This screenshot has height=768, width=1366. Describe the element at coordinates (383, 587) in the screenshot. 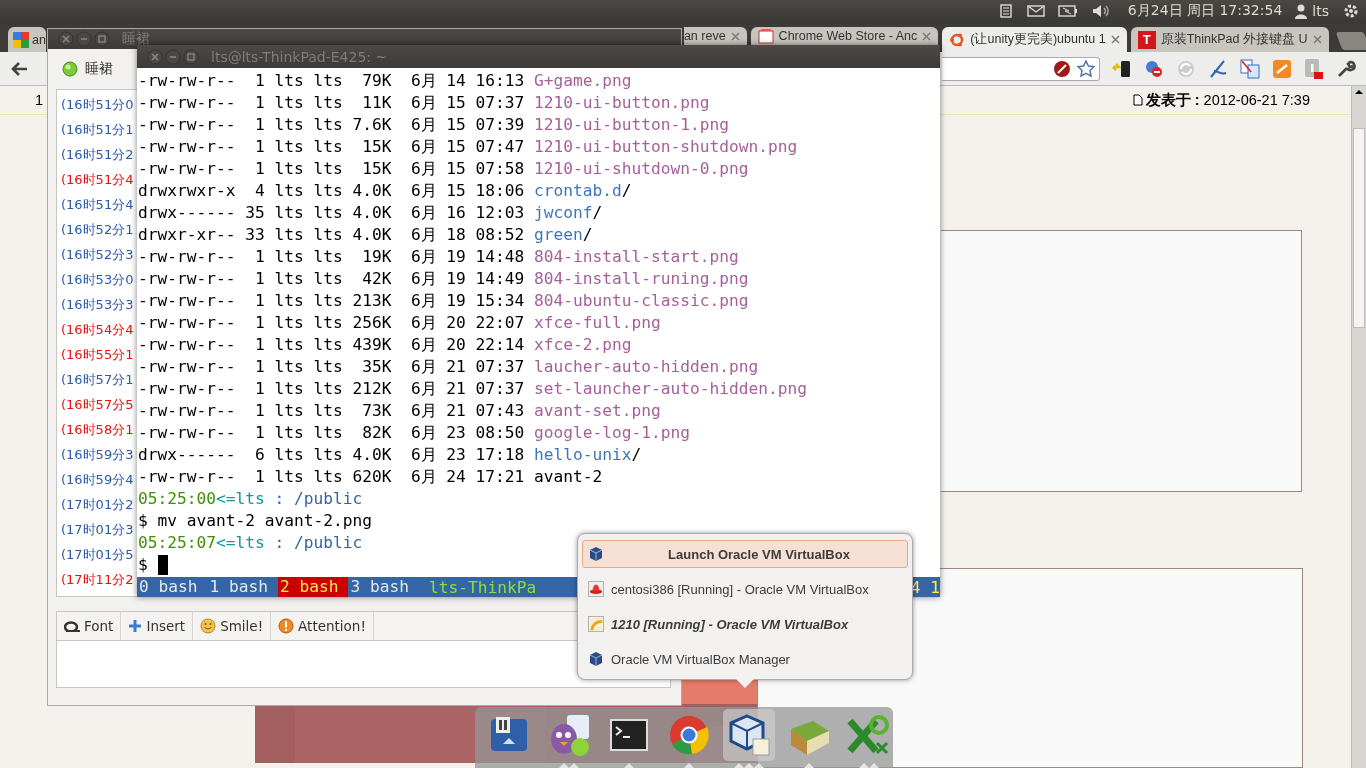

I see `window-tab: 3 bash` at that location.